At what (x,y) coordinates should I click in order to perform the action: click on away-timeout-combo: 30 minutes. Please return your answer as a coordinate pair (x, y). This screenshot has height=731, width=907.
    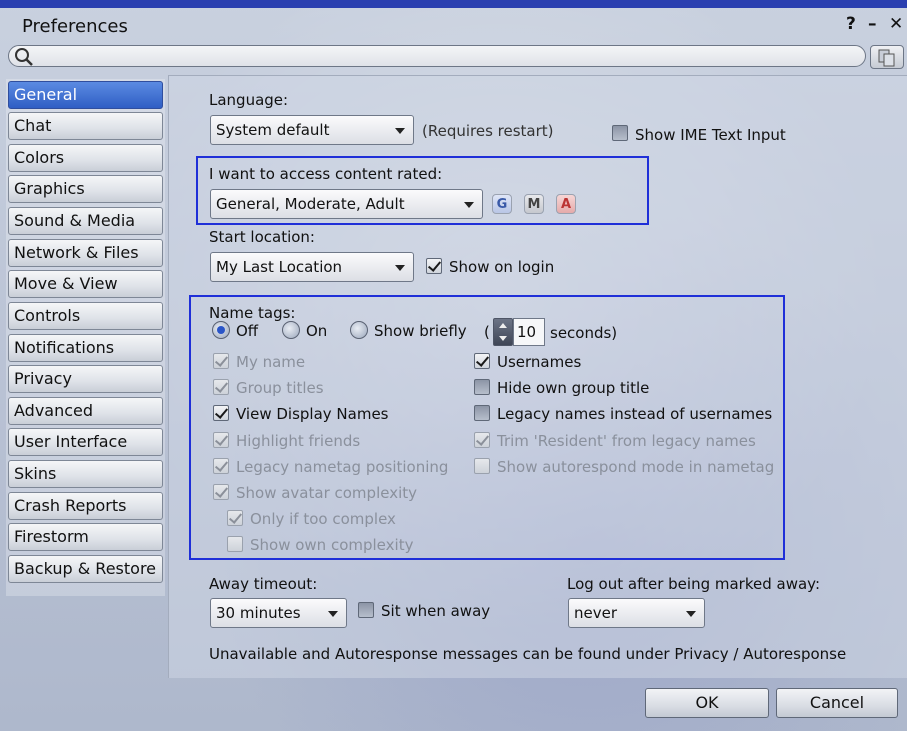
    Looking at the image, I should click on (278, 613).